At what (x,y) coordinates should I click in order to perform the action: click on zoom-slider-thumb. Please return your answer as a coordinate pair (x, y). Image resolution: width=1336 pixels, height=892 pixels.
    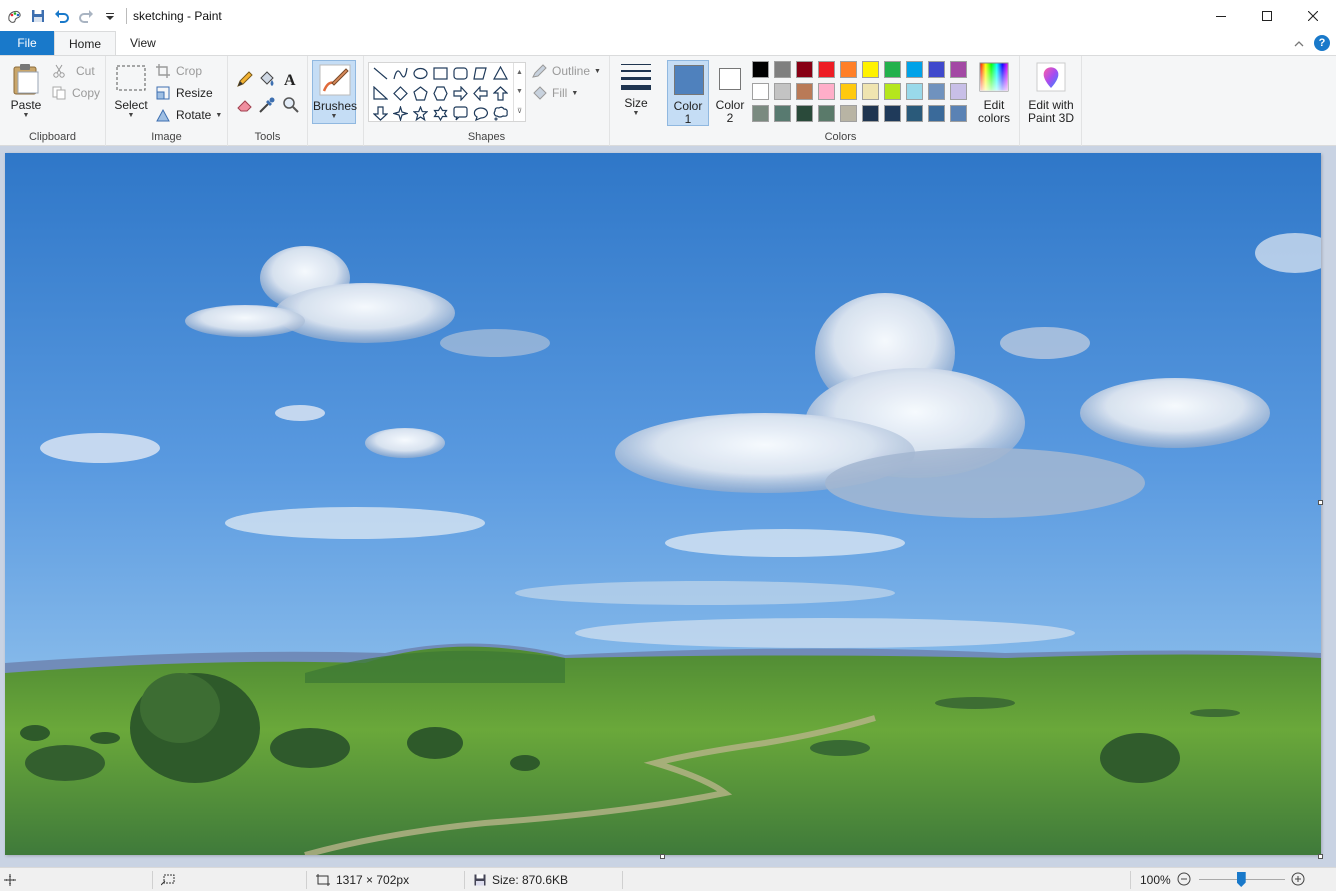
    Looking at the image, I should click on (1241, 879).